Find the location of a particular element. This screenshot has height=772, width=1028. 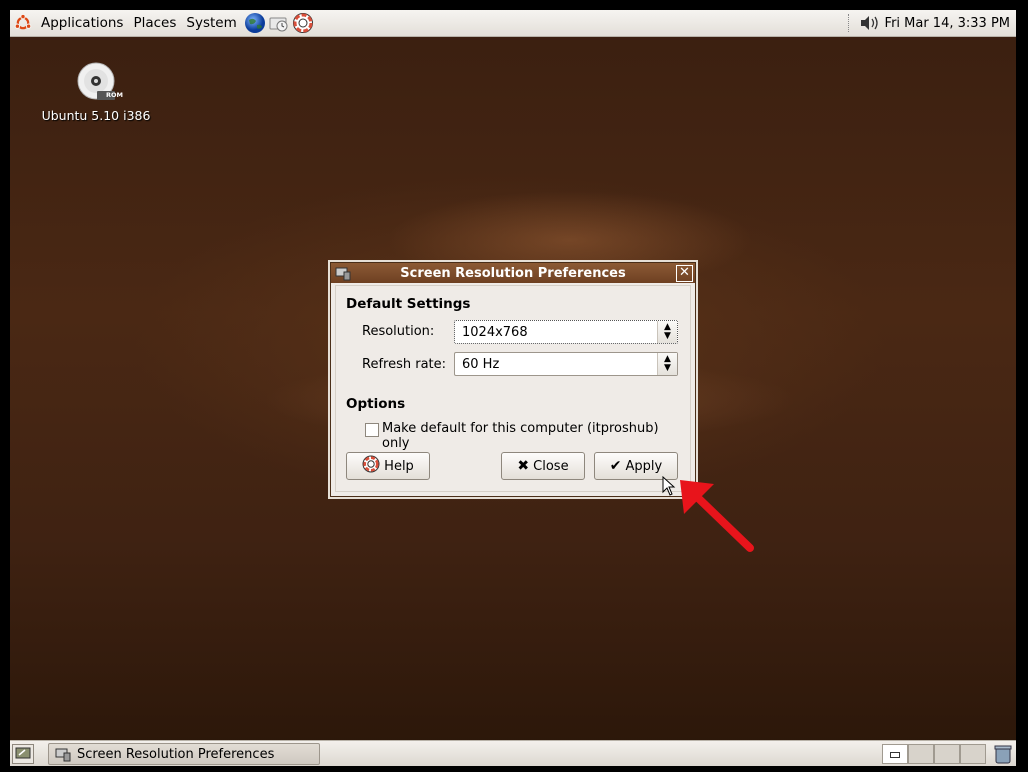

dialog-titlebar: Screen Resolution Preferences ✕ is located at coordinates (513, 273).